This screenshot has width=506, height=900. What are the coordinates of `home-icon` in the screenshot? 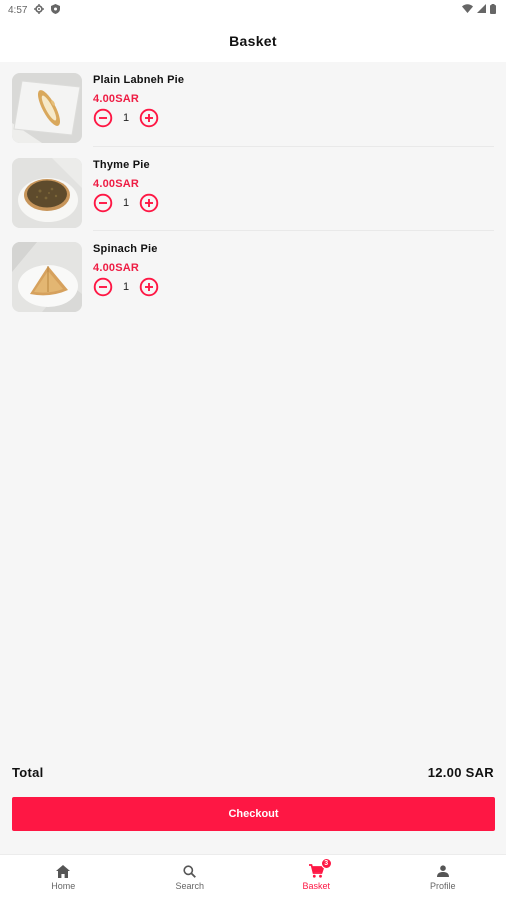 It's located at (63, 871).